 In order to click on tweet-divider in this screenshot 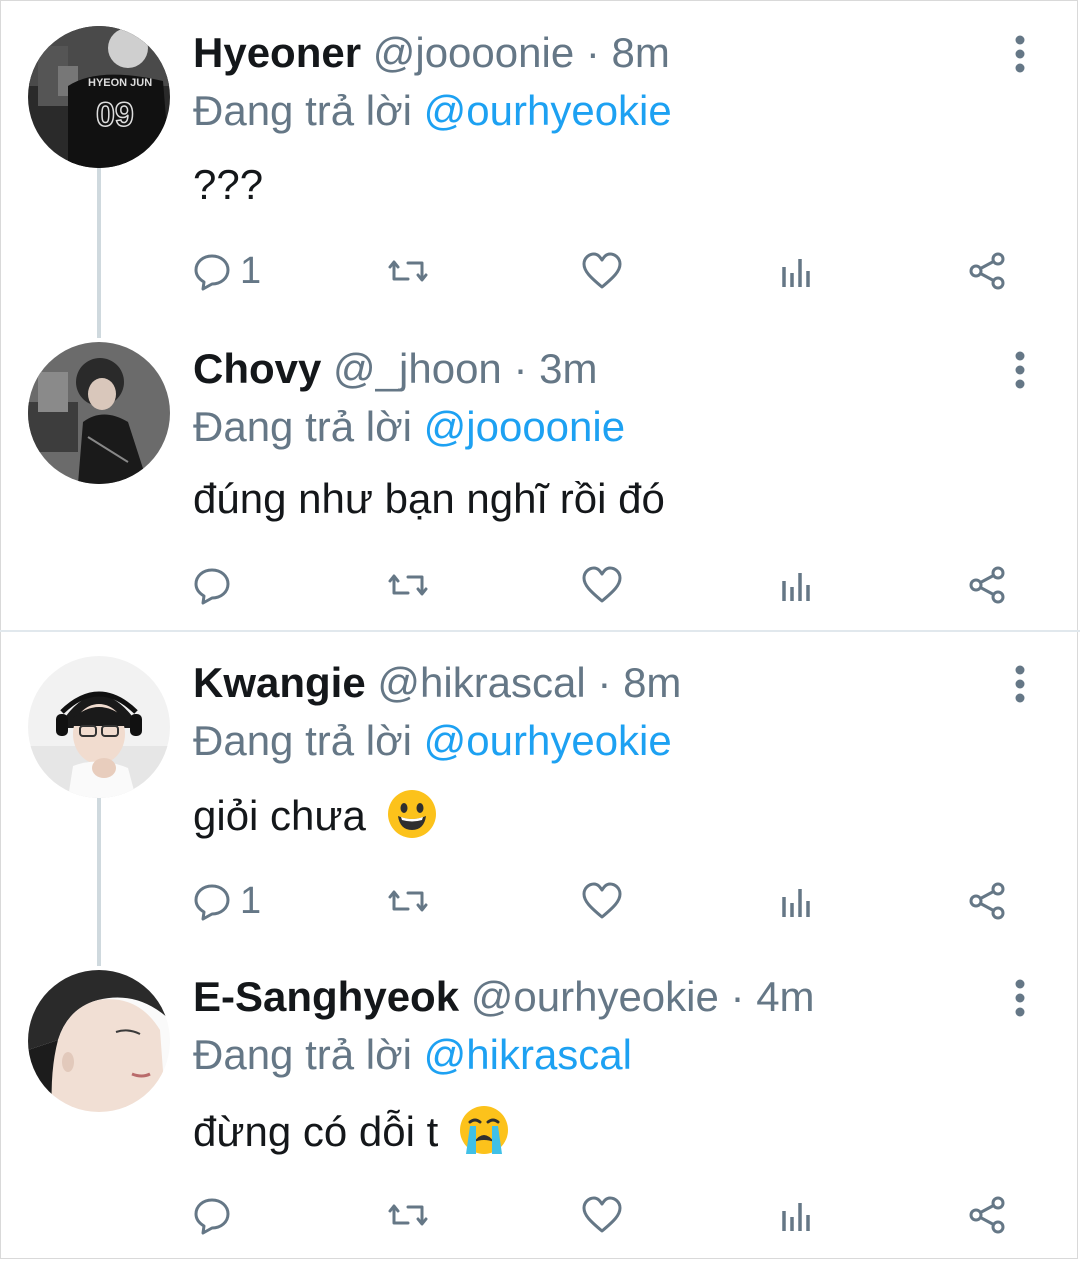, I will do `click(540, 631)`.